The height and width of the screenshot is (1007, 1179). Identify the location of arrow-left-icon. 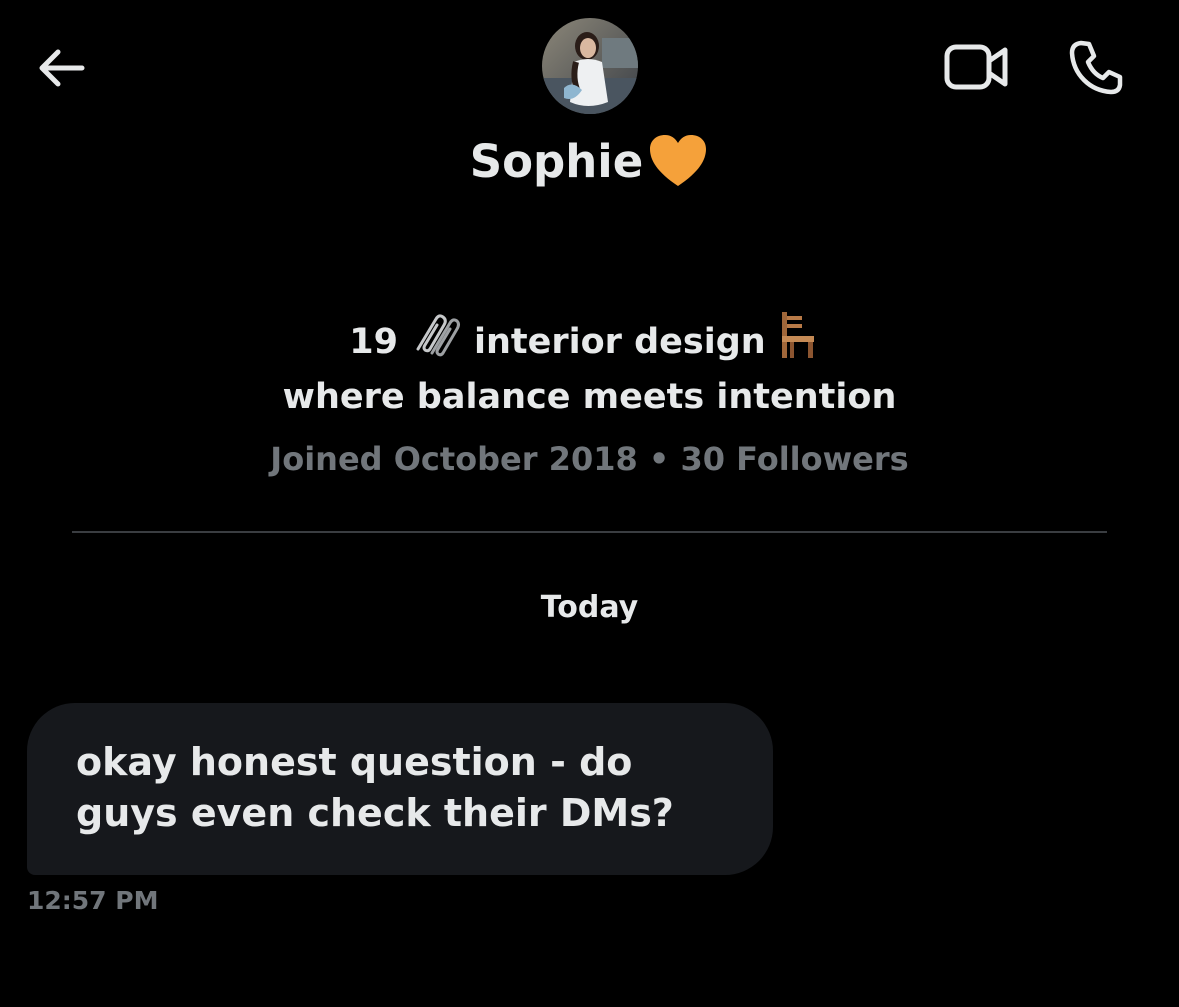
(62, 68).